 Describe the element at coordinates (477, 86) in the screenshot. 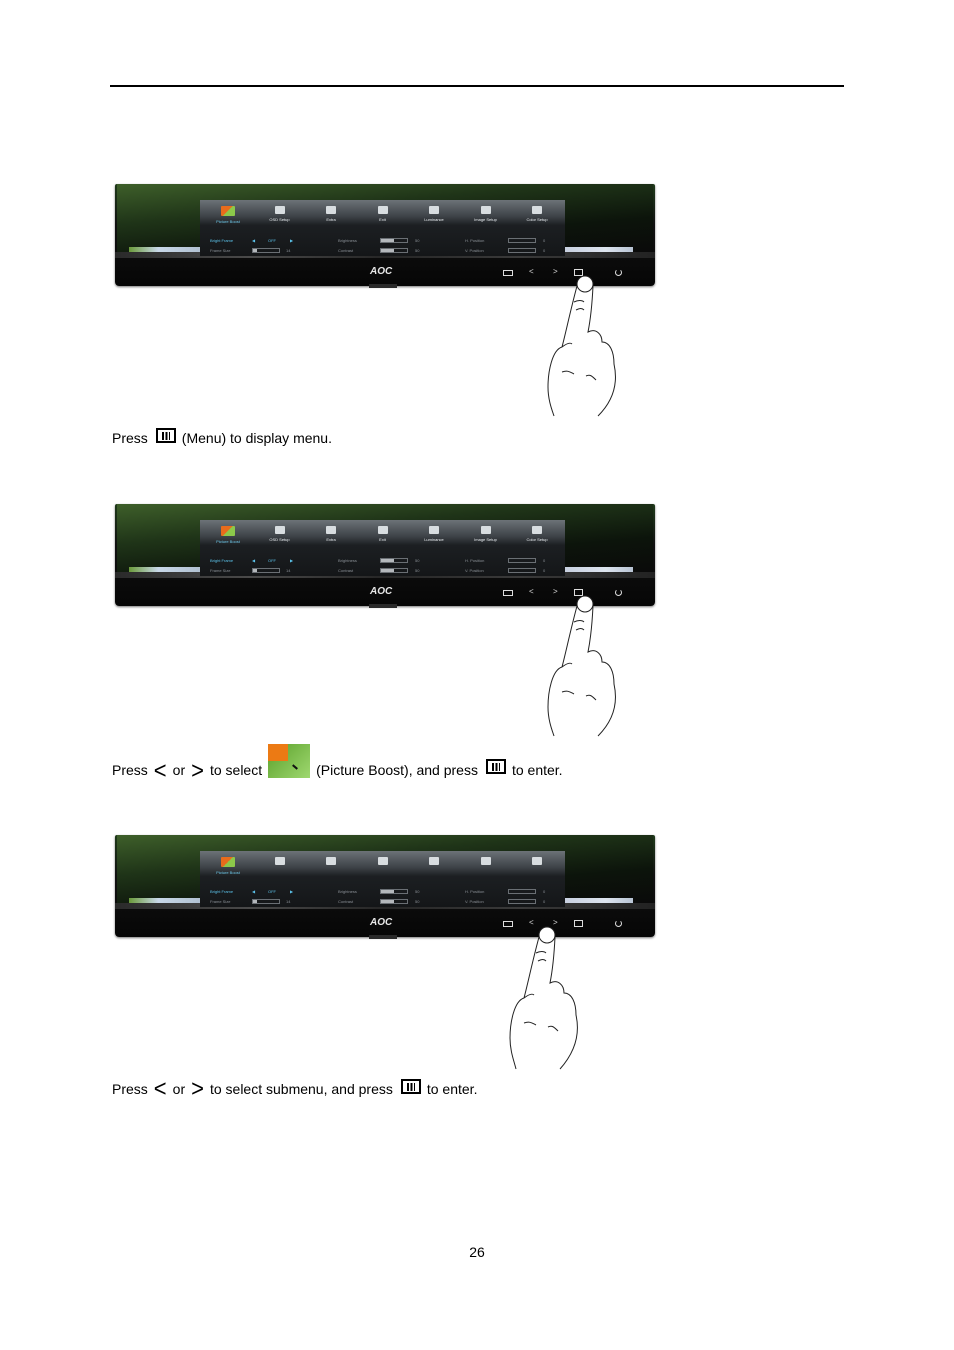

I see `header-rule` at that location.